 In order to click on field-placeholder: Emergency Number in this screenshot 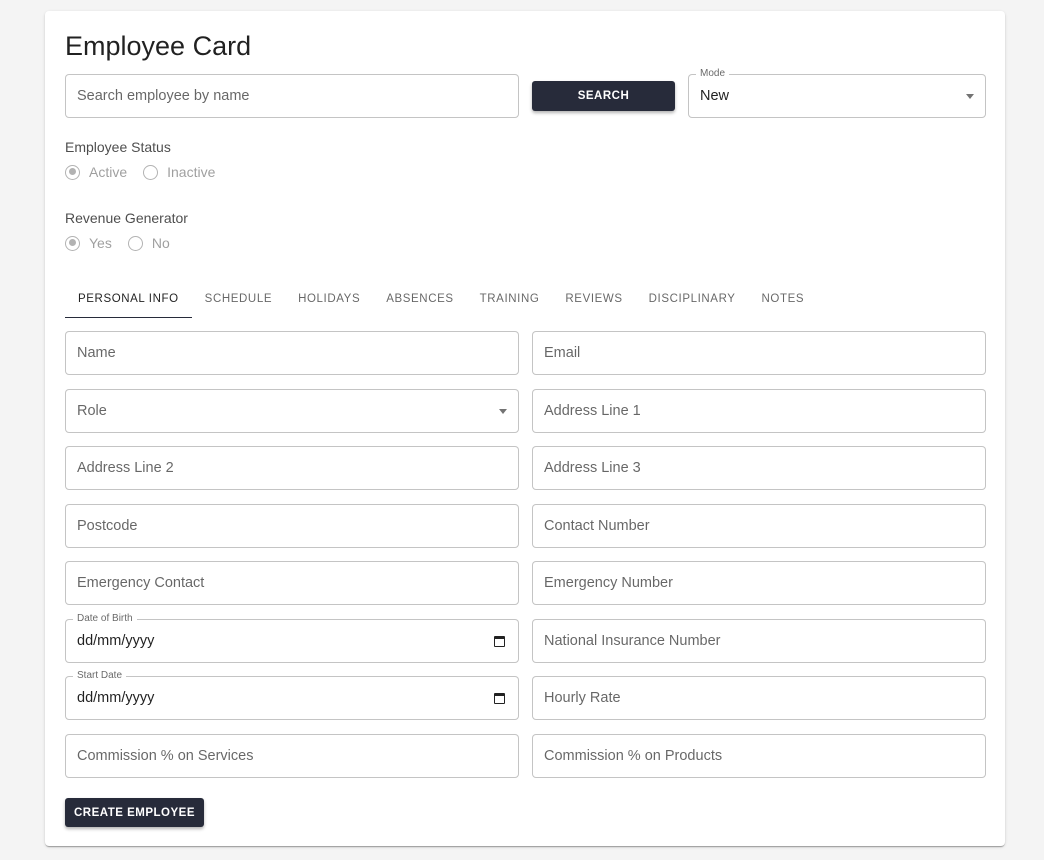, I will do `click(608, 583)`.